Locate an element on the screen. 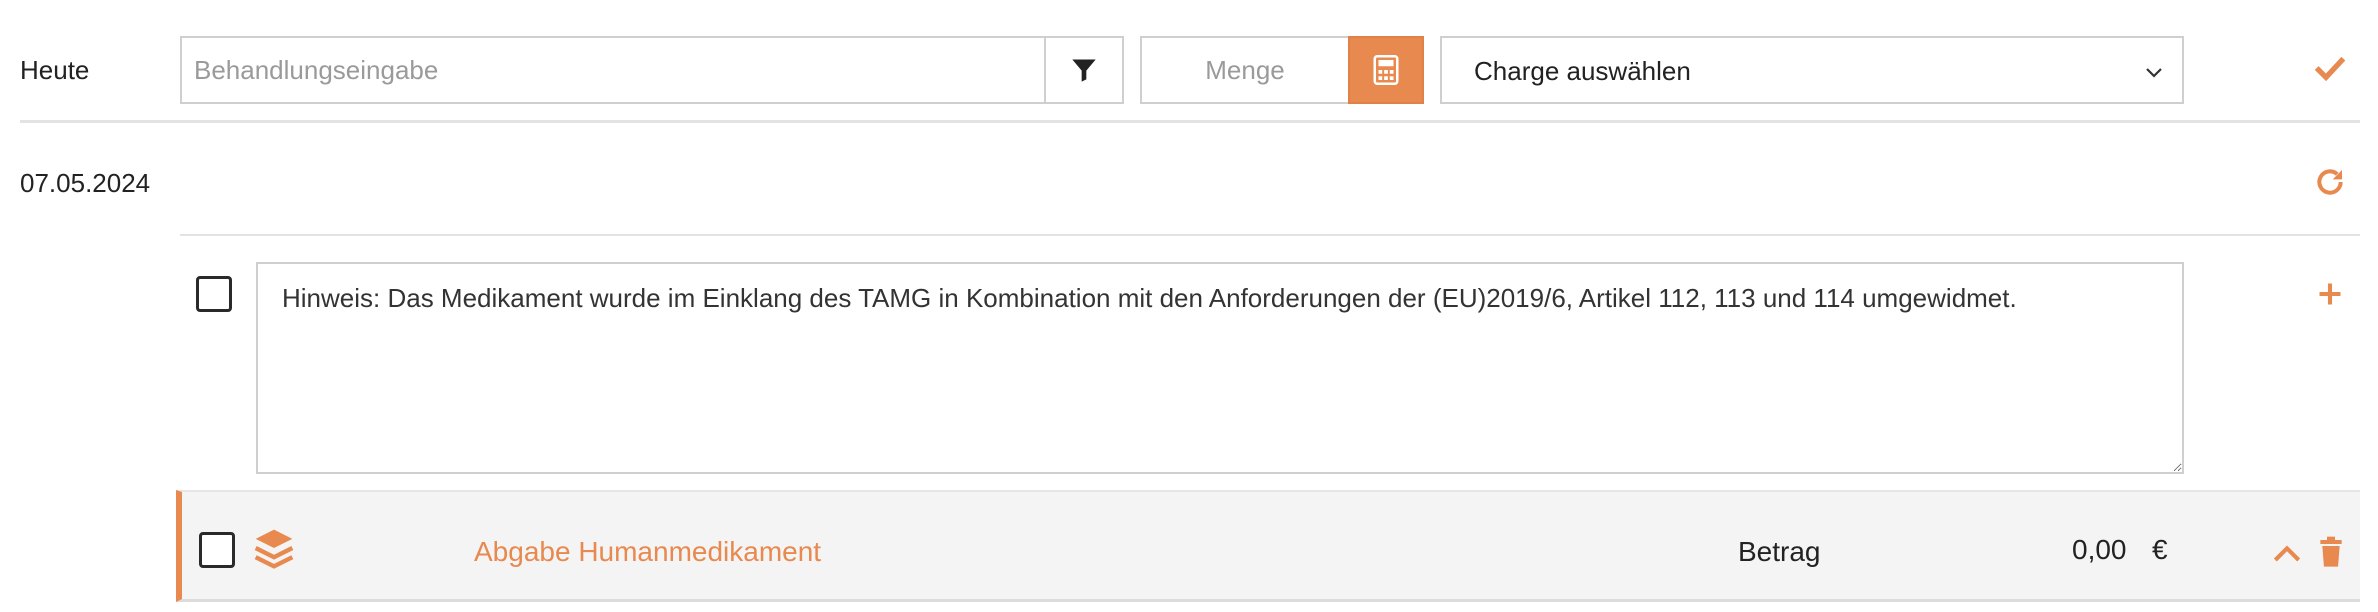 The image size is (2378, 612). chevron-up-icon is located at coordinates (2287, 553).